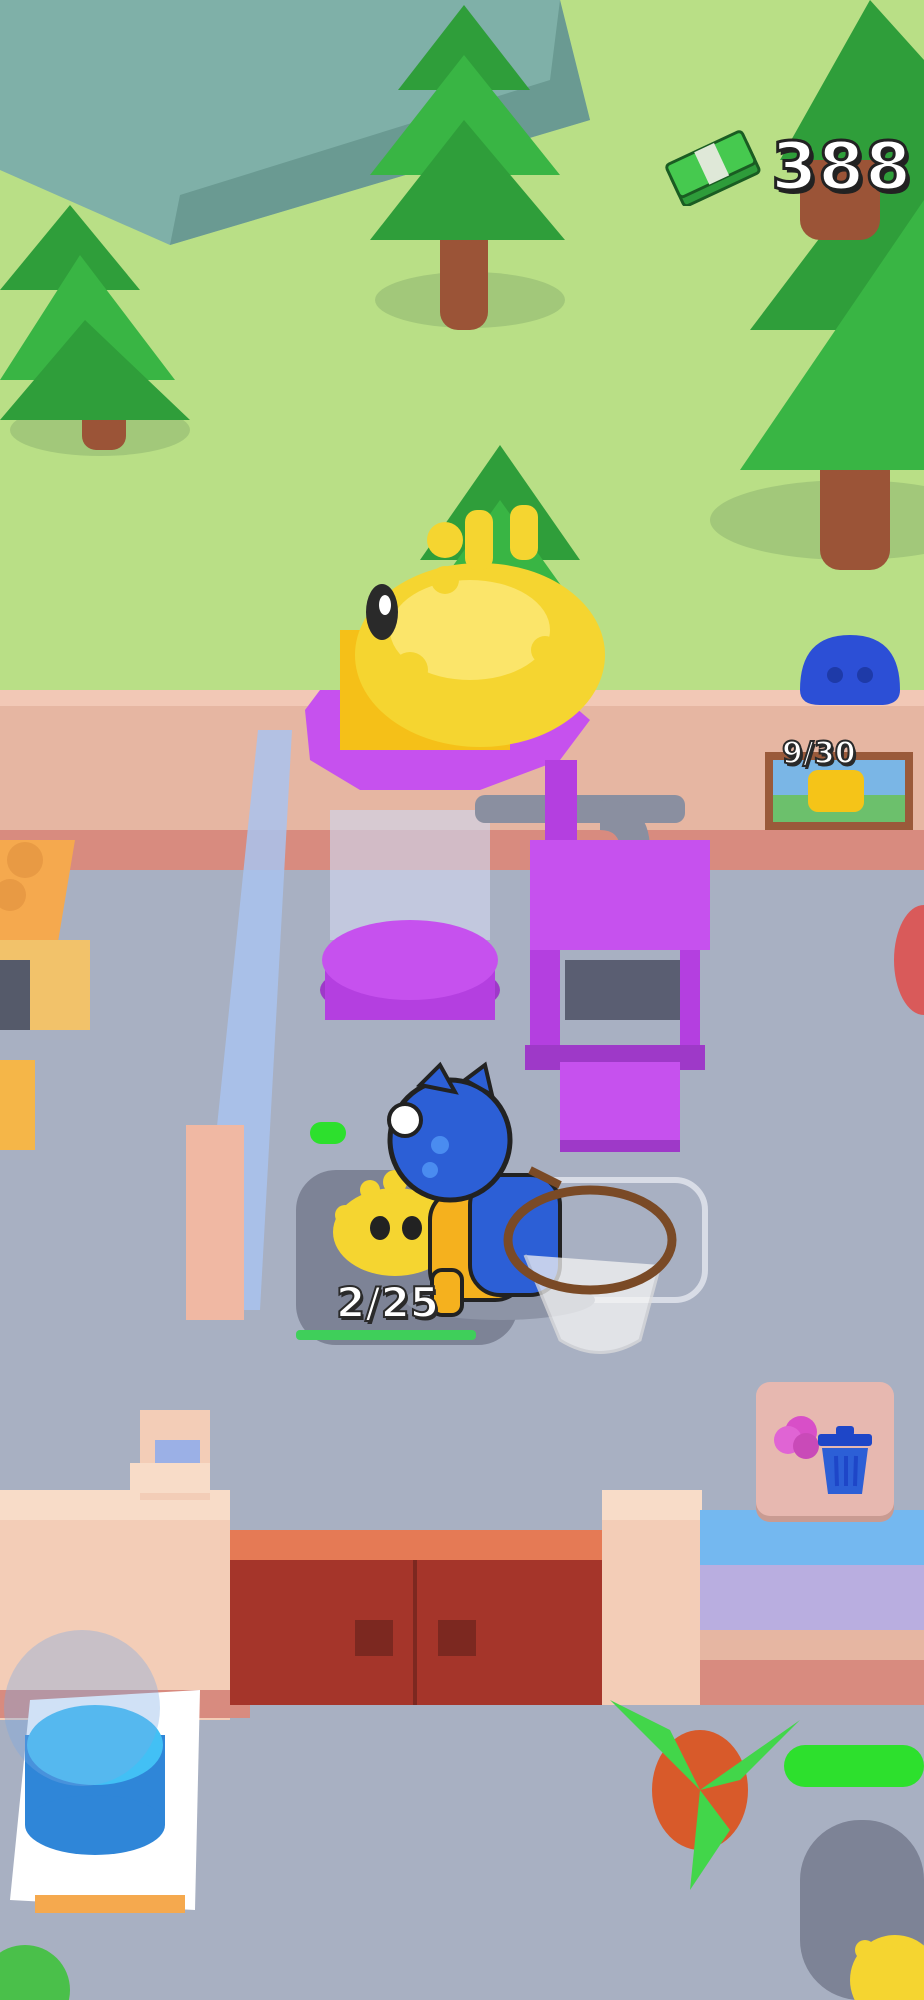 The height and width of the screenshot is (2000, 924). Describe the element at coordinates (713, 168) in the screenshot. I see `cash-stack-icon` at that location.